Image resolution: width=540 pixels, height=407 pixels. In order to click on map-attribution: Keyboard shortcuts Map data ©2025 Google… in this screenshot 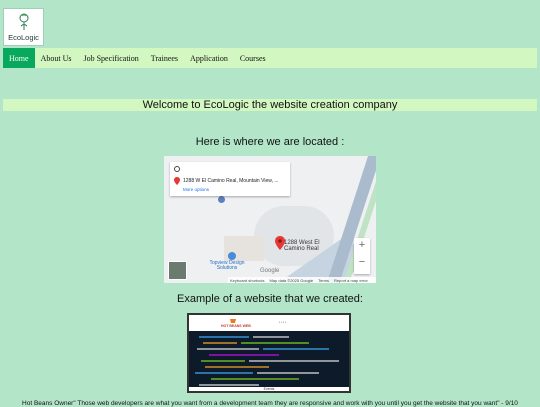, I will do `click(302, 280)`.